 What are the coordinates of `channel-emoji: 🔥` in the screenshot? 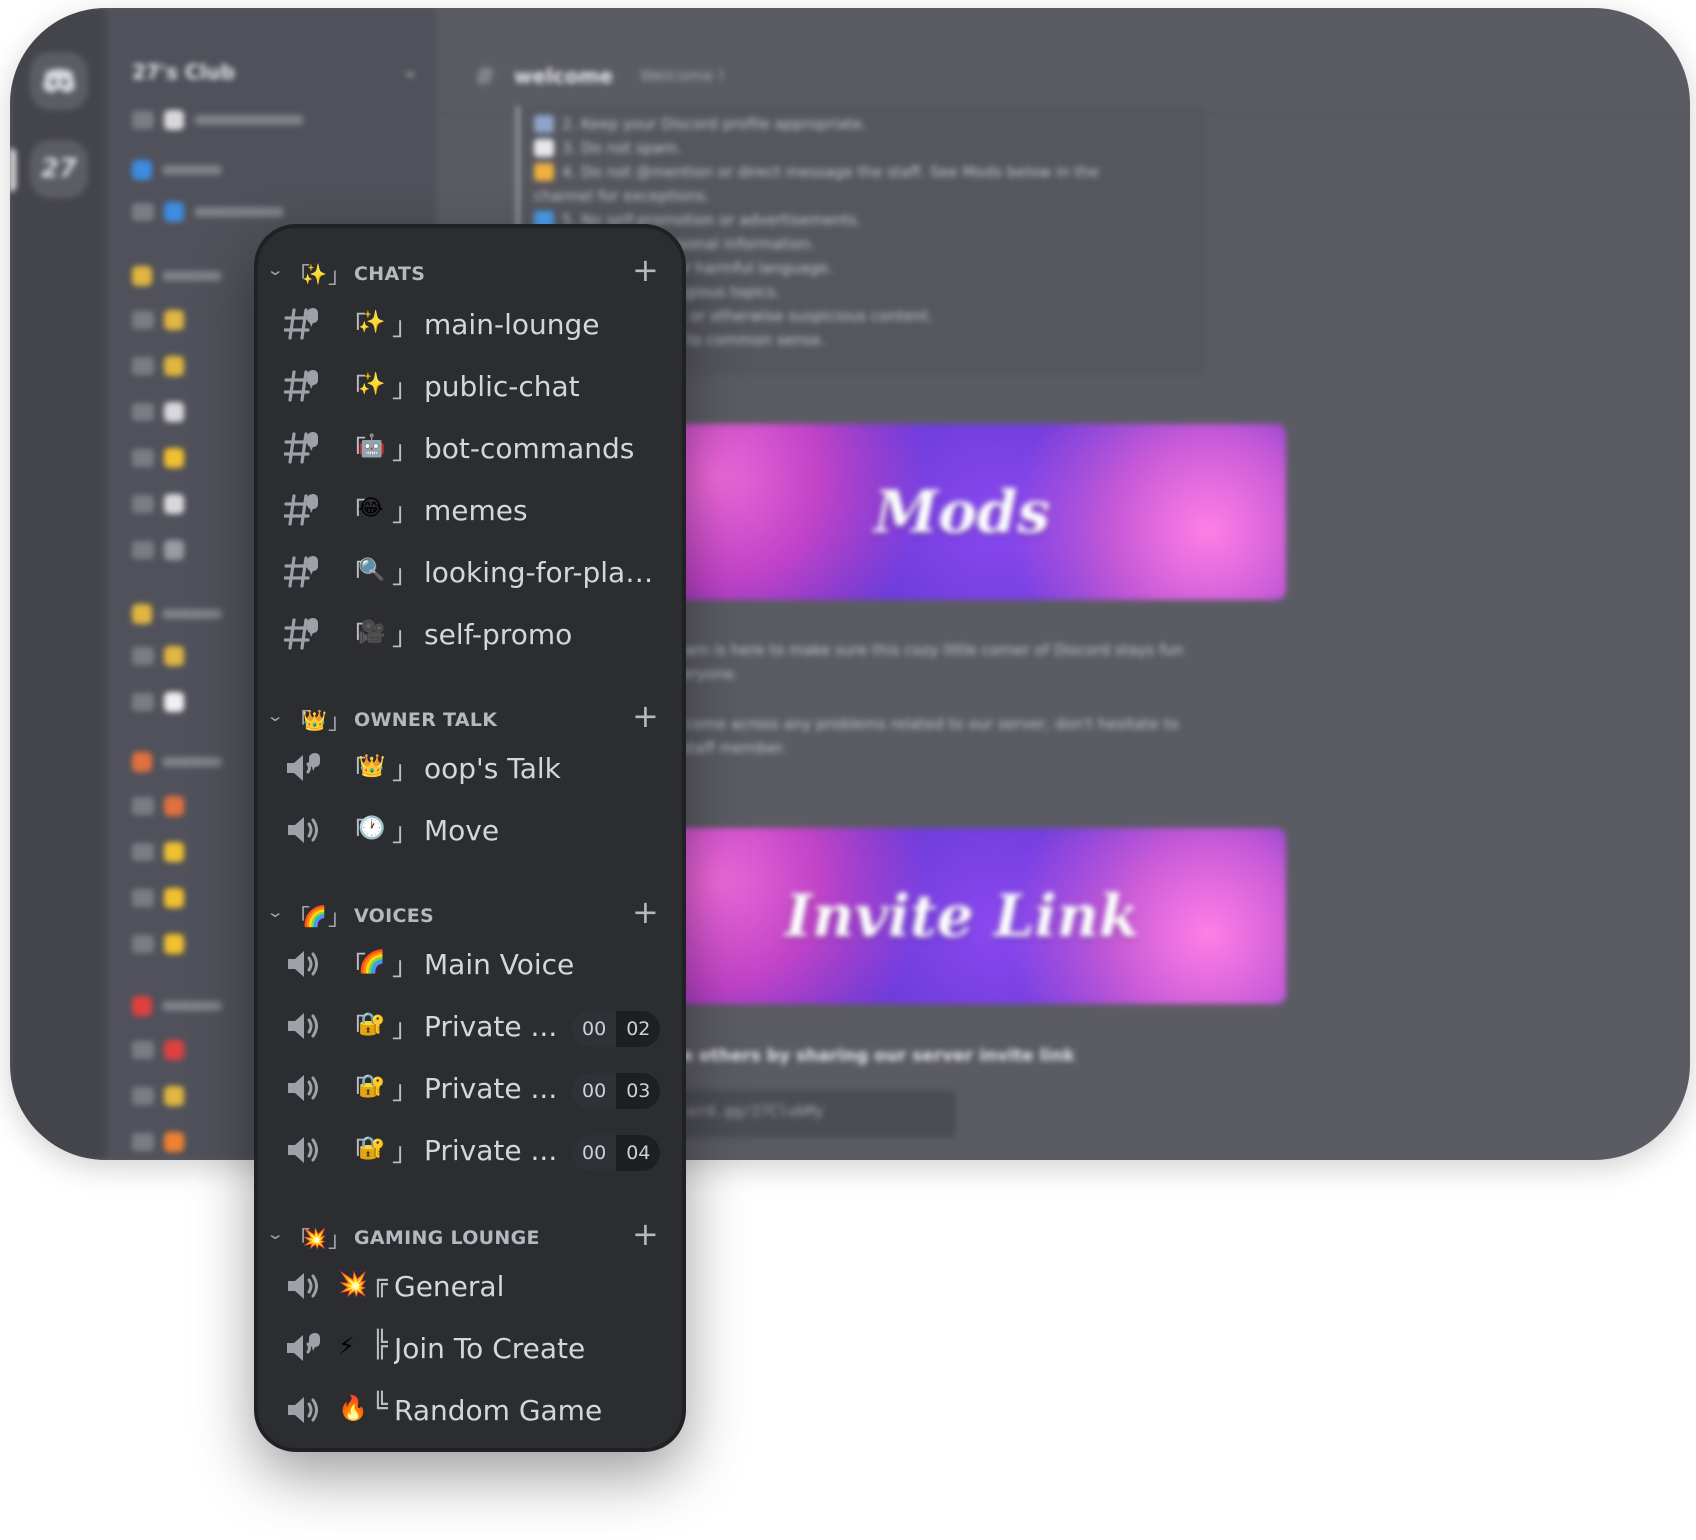 It's located at (353, 1408).